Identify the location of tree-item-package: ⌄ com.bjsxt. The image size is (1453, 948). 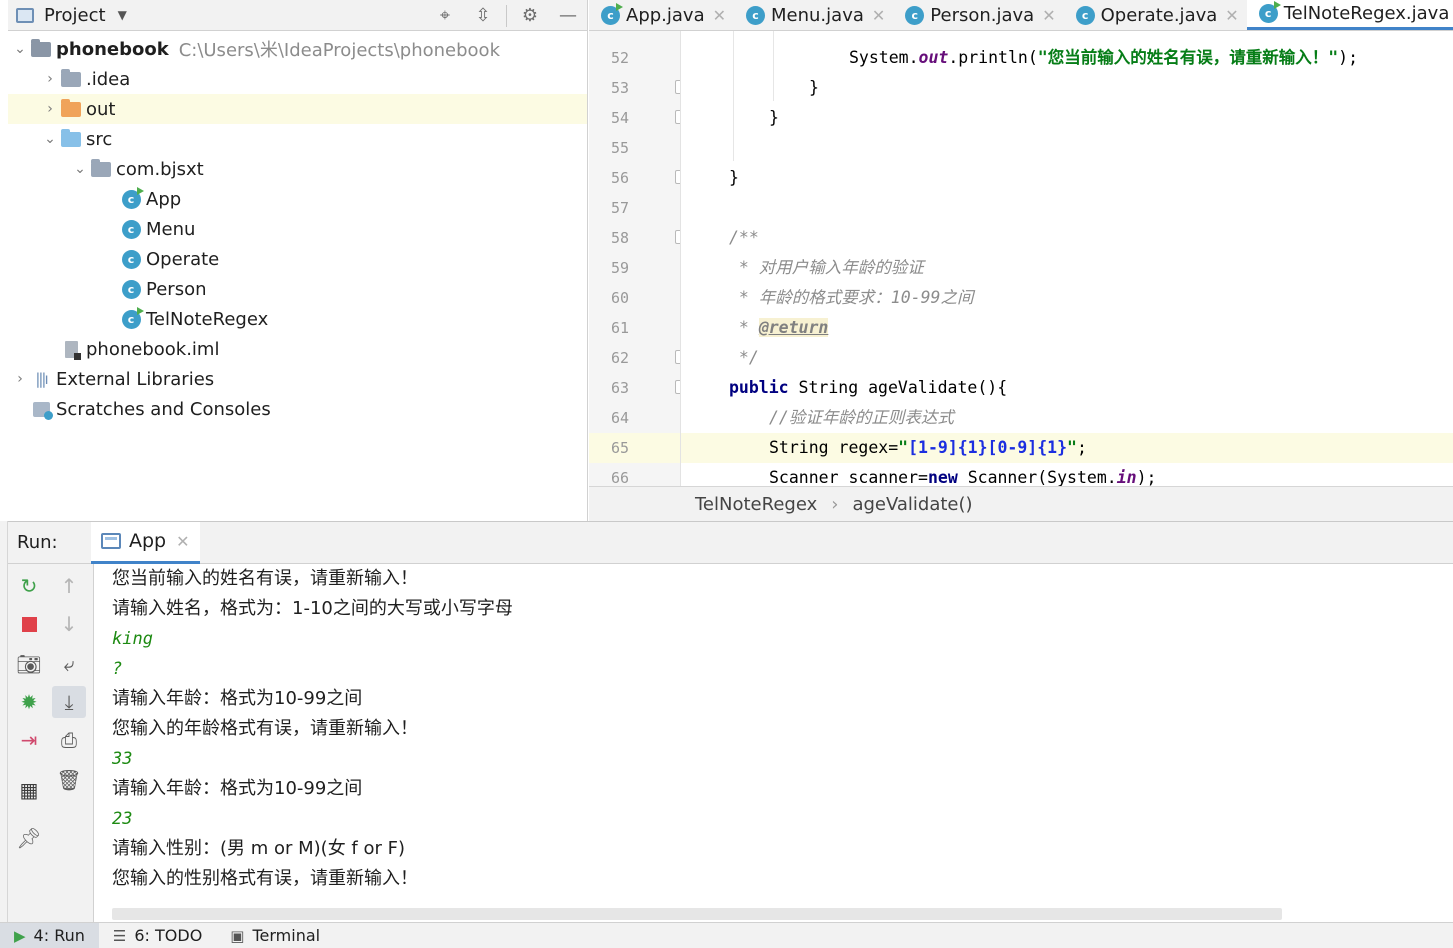
(297, 169).